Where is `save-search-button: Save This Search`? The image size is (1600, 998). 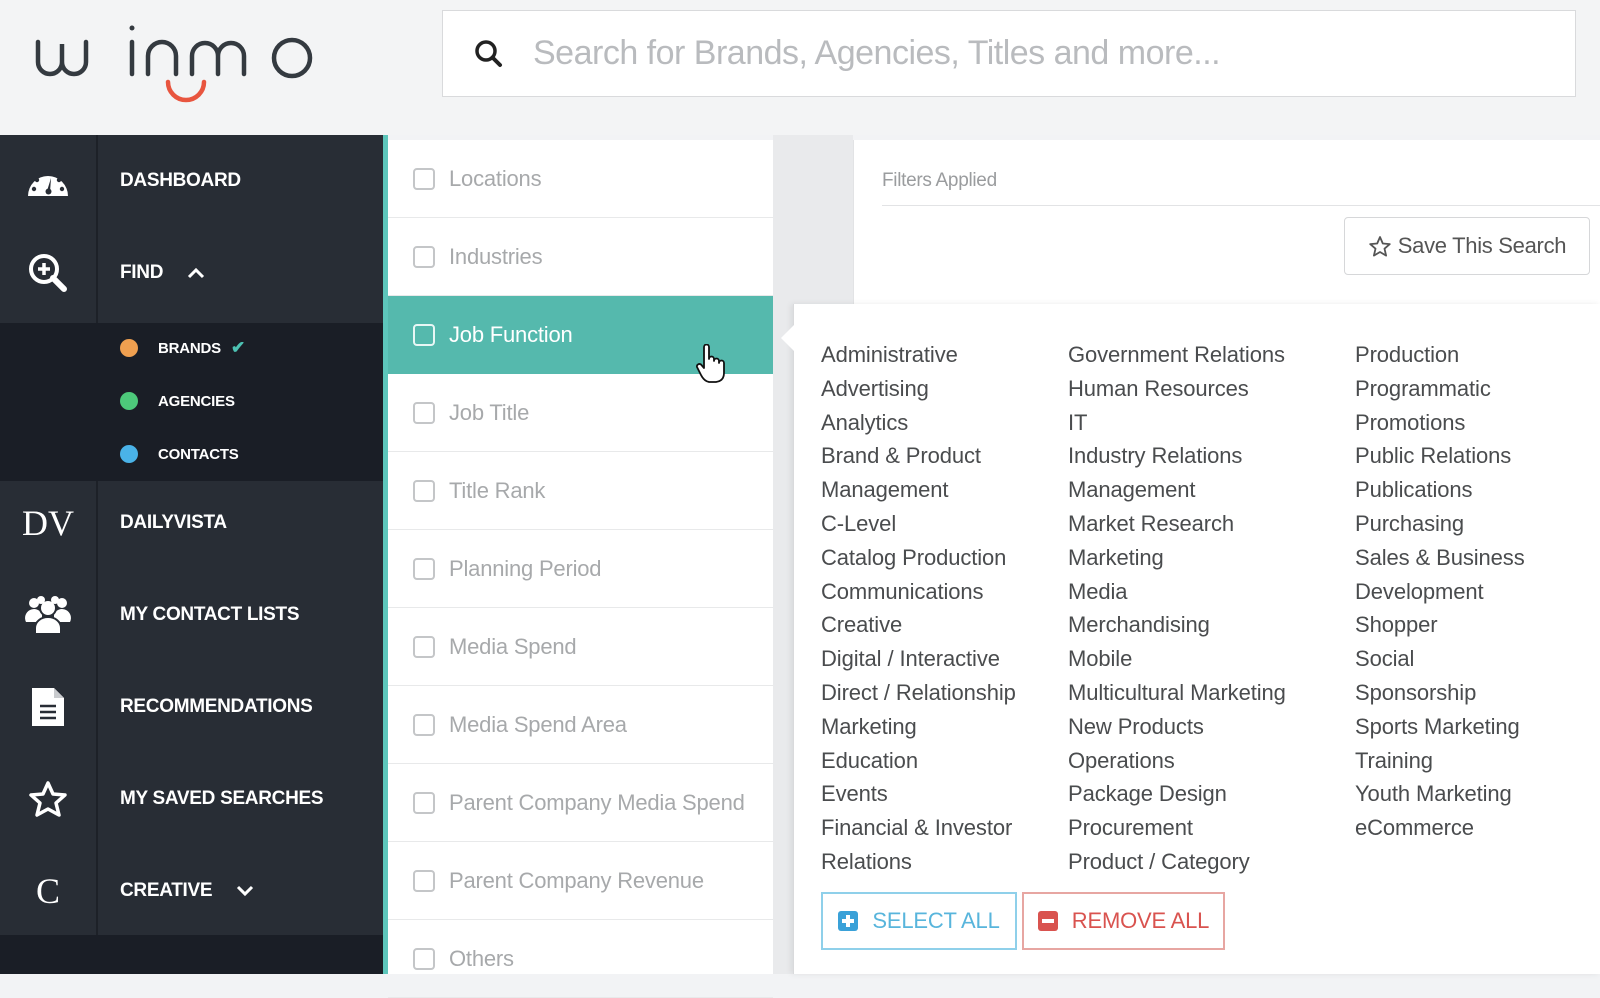 save-search-button: Save This Search is located at coordinates (1467, 246).